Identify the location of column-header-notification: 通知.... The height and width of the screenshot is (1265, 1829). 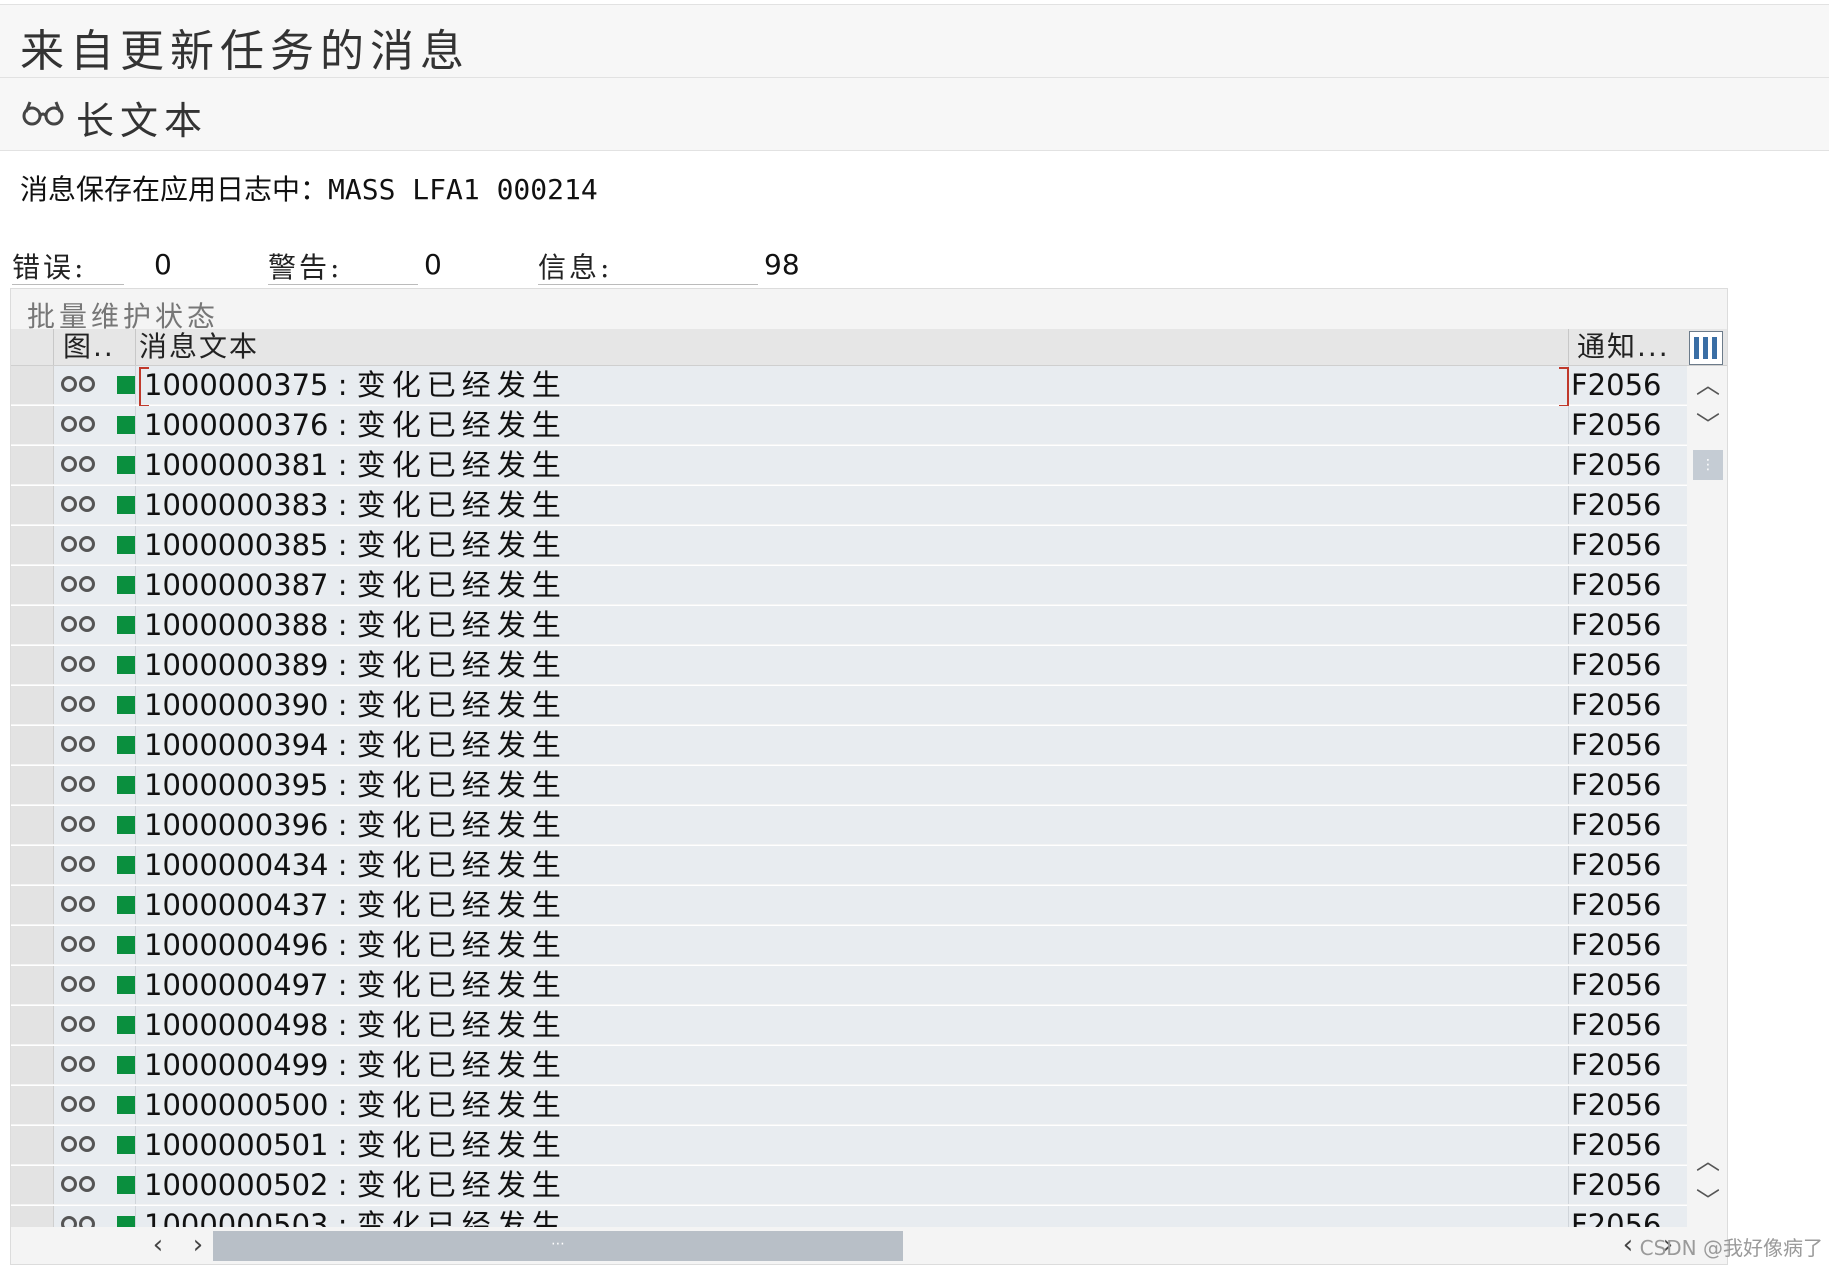
(1623, 347).